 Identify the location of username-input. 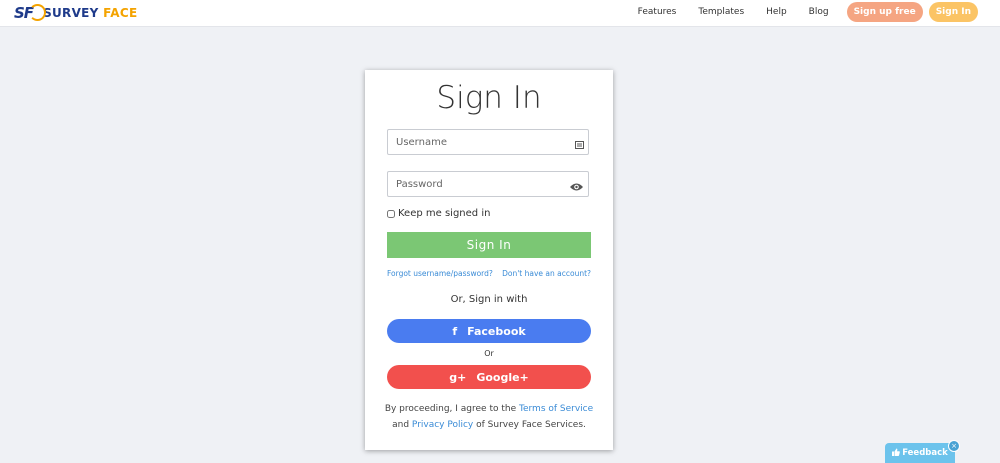
(477, 142).